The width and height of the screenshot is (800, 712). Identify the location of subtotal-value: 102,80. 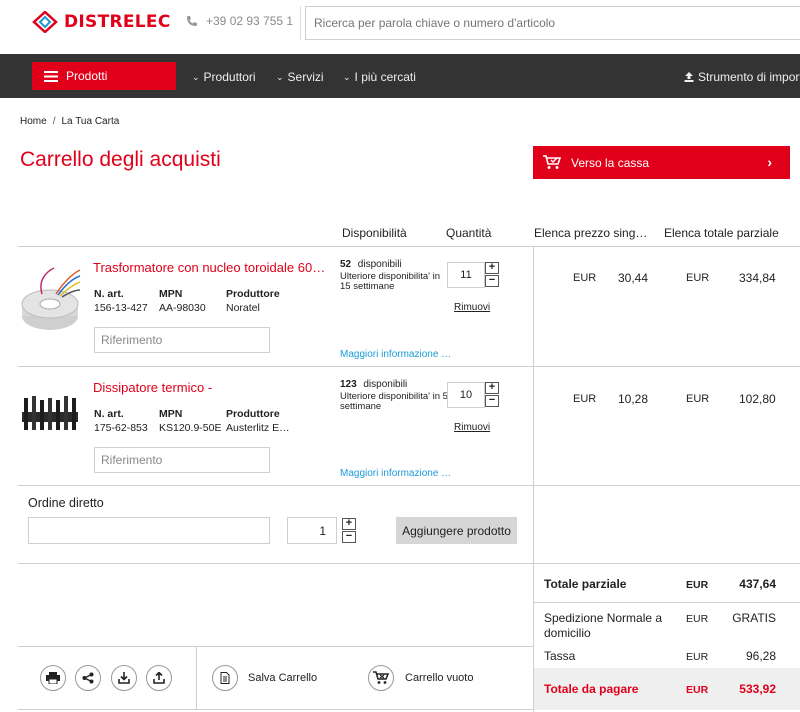
(757, 399).